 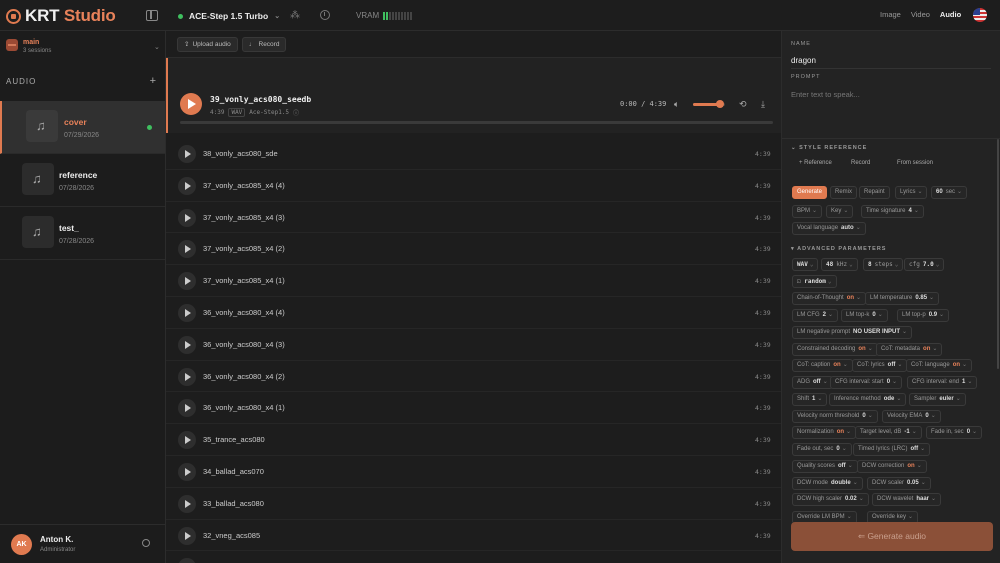 What do you see at coordinates (473, 536) in the screenshot?
I see `track-row: 32_vneg_acs085 4:39` at bounding box center [473, 536].